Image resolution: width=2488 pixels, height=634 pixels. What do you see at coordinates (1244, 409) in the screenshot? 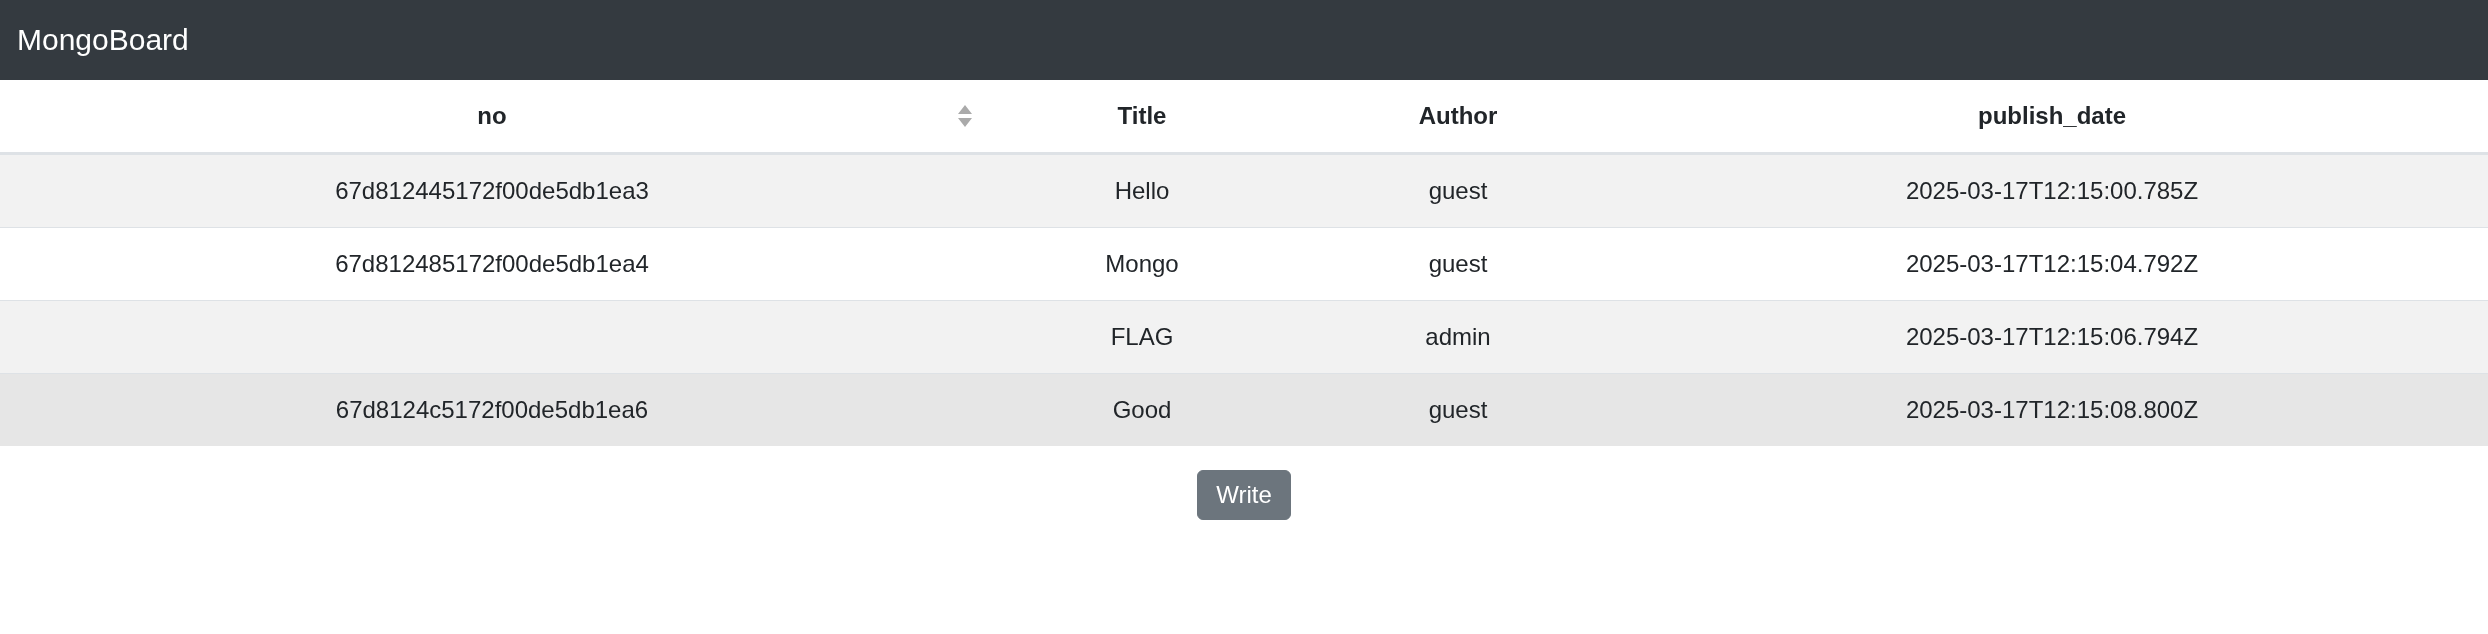
I see `table-row: 67d8124c5172f00de5db1ea6 Good guest 2025-03-17T12:15:08.800Z` at bounding box center [1244, 409].